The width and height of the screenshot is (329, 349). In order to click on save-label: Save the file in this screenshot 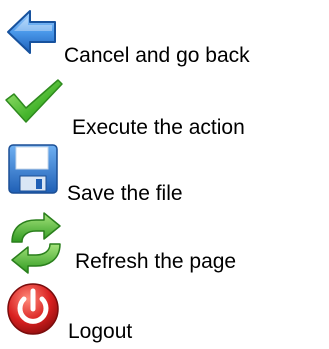, I will do `click(125, 193)`.